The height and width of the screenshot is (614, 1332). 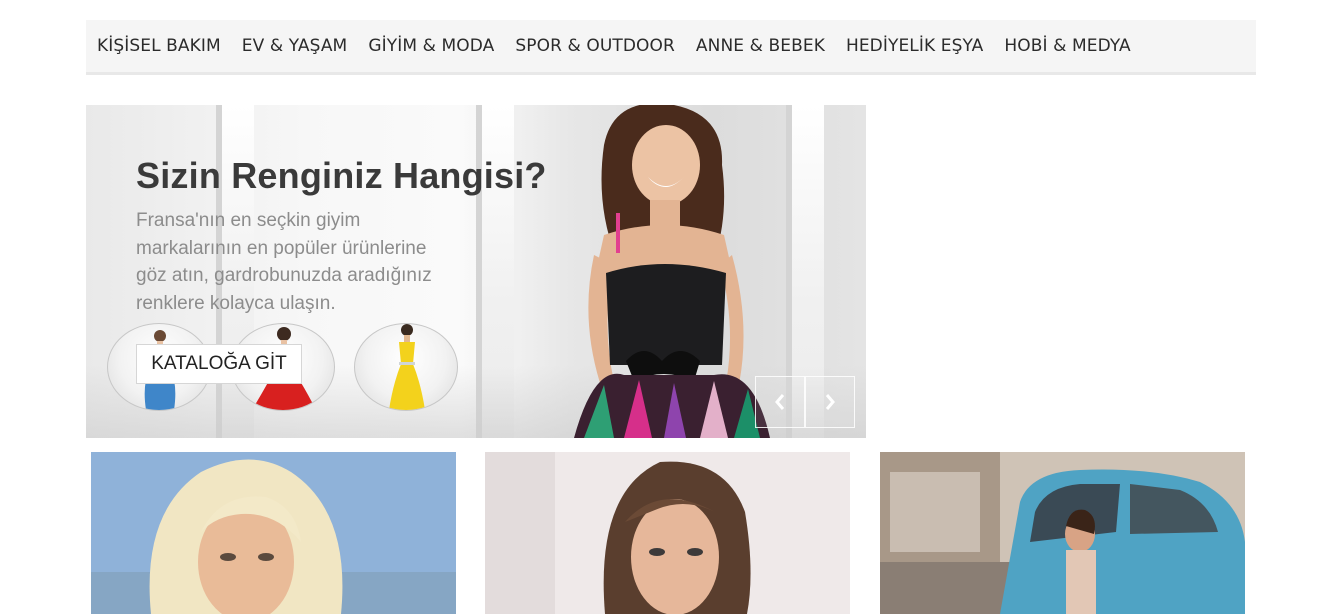 I want to click on dress-figure, so click(x=407, y=367).